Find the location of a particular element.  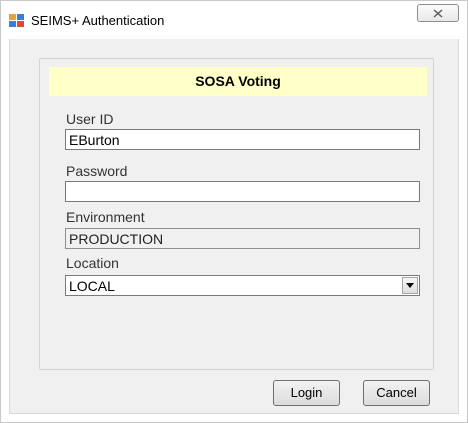

cancel-button: Cancel is located at coordinates (396, 393).